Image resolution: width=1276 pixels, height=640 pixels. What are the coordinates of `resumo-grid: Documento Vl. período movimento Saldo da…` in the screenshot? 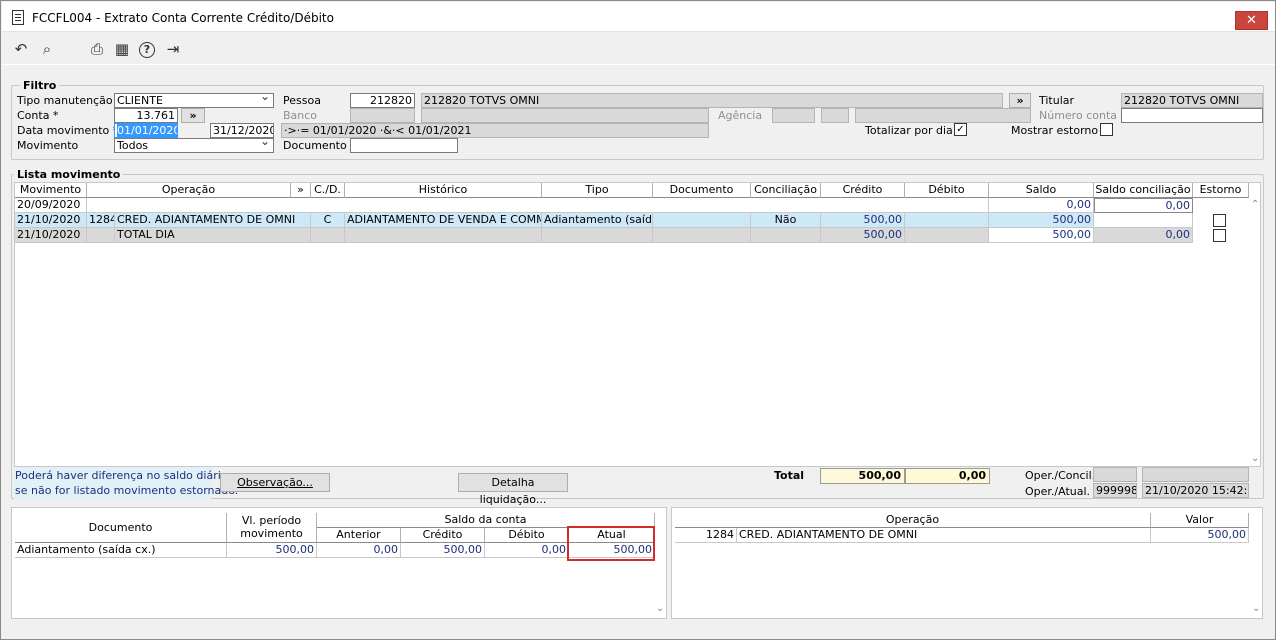 It's located at (339, 563).